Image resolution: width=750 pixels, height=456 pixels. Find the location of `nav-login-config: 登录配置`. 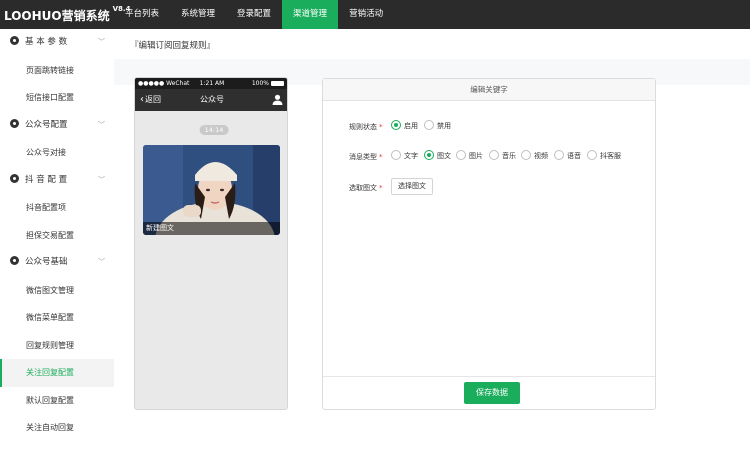

nav-login-config: 登录配置 is located at coordinates (254, 14).